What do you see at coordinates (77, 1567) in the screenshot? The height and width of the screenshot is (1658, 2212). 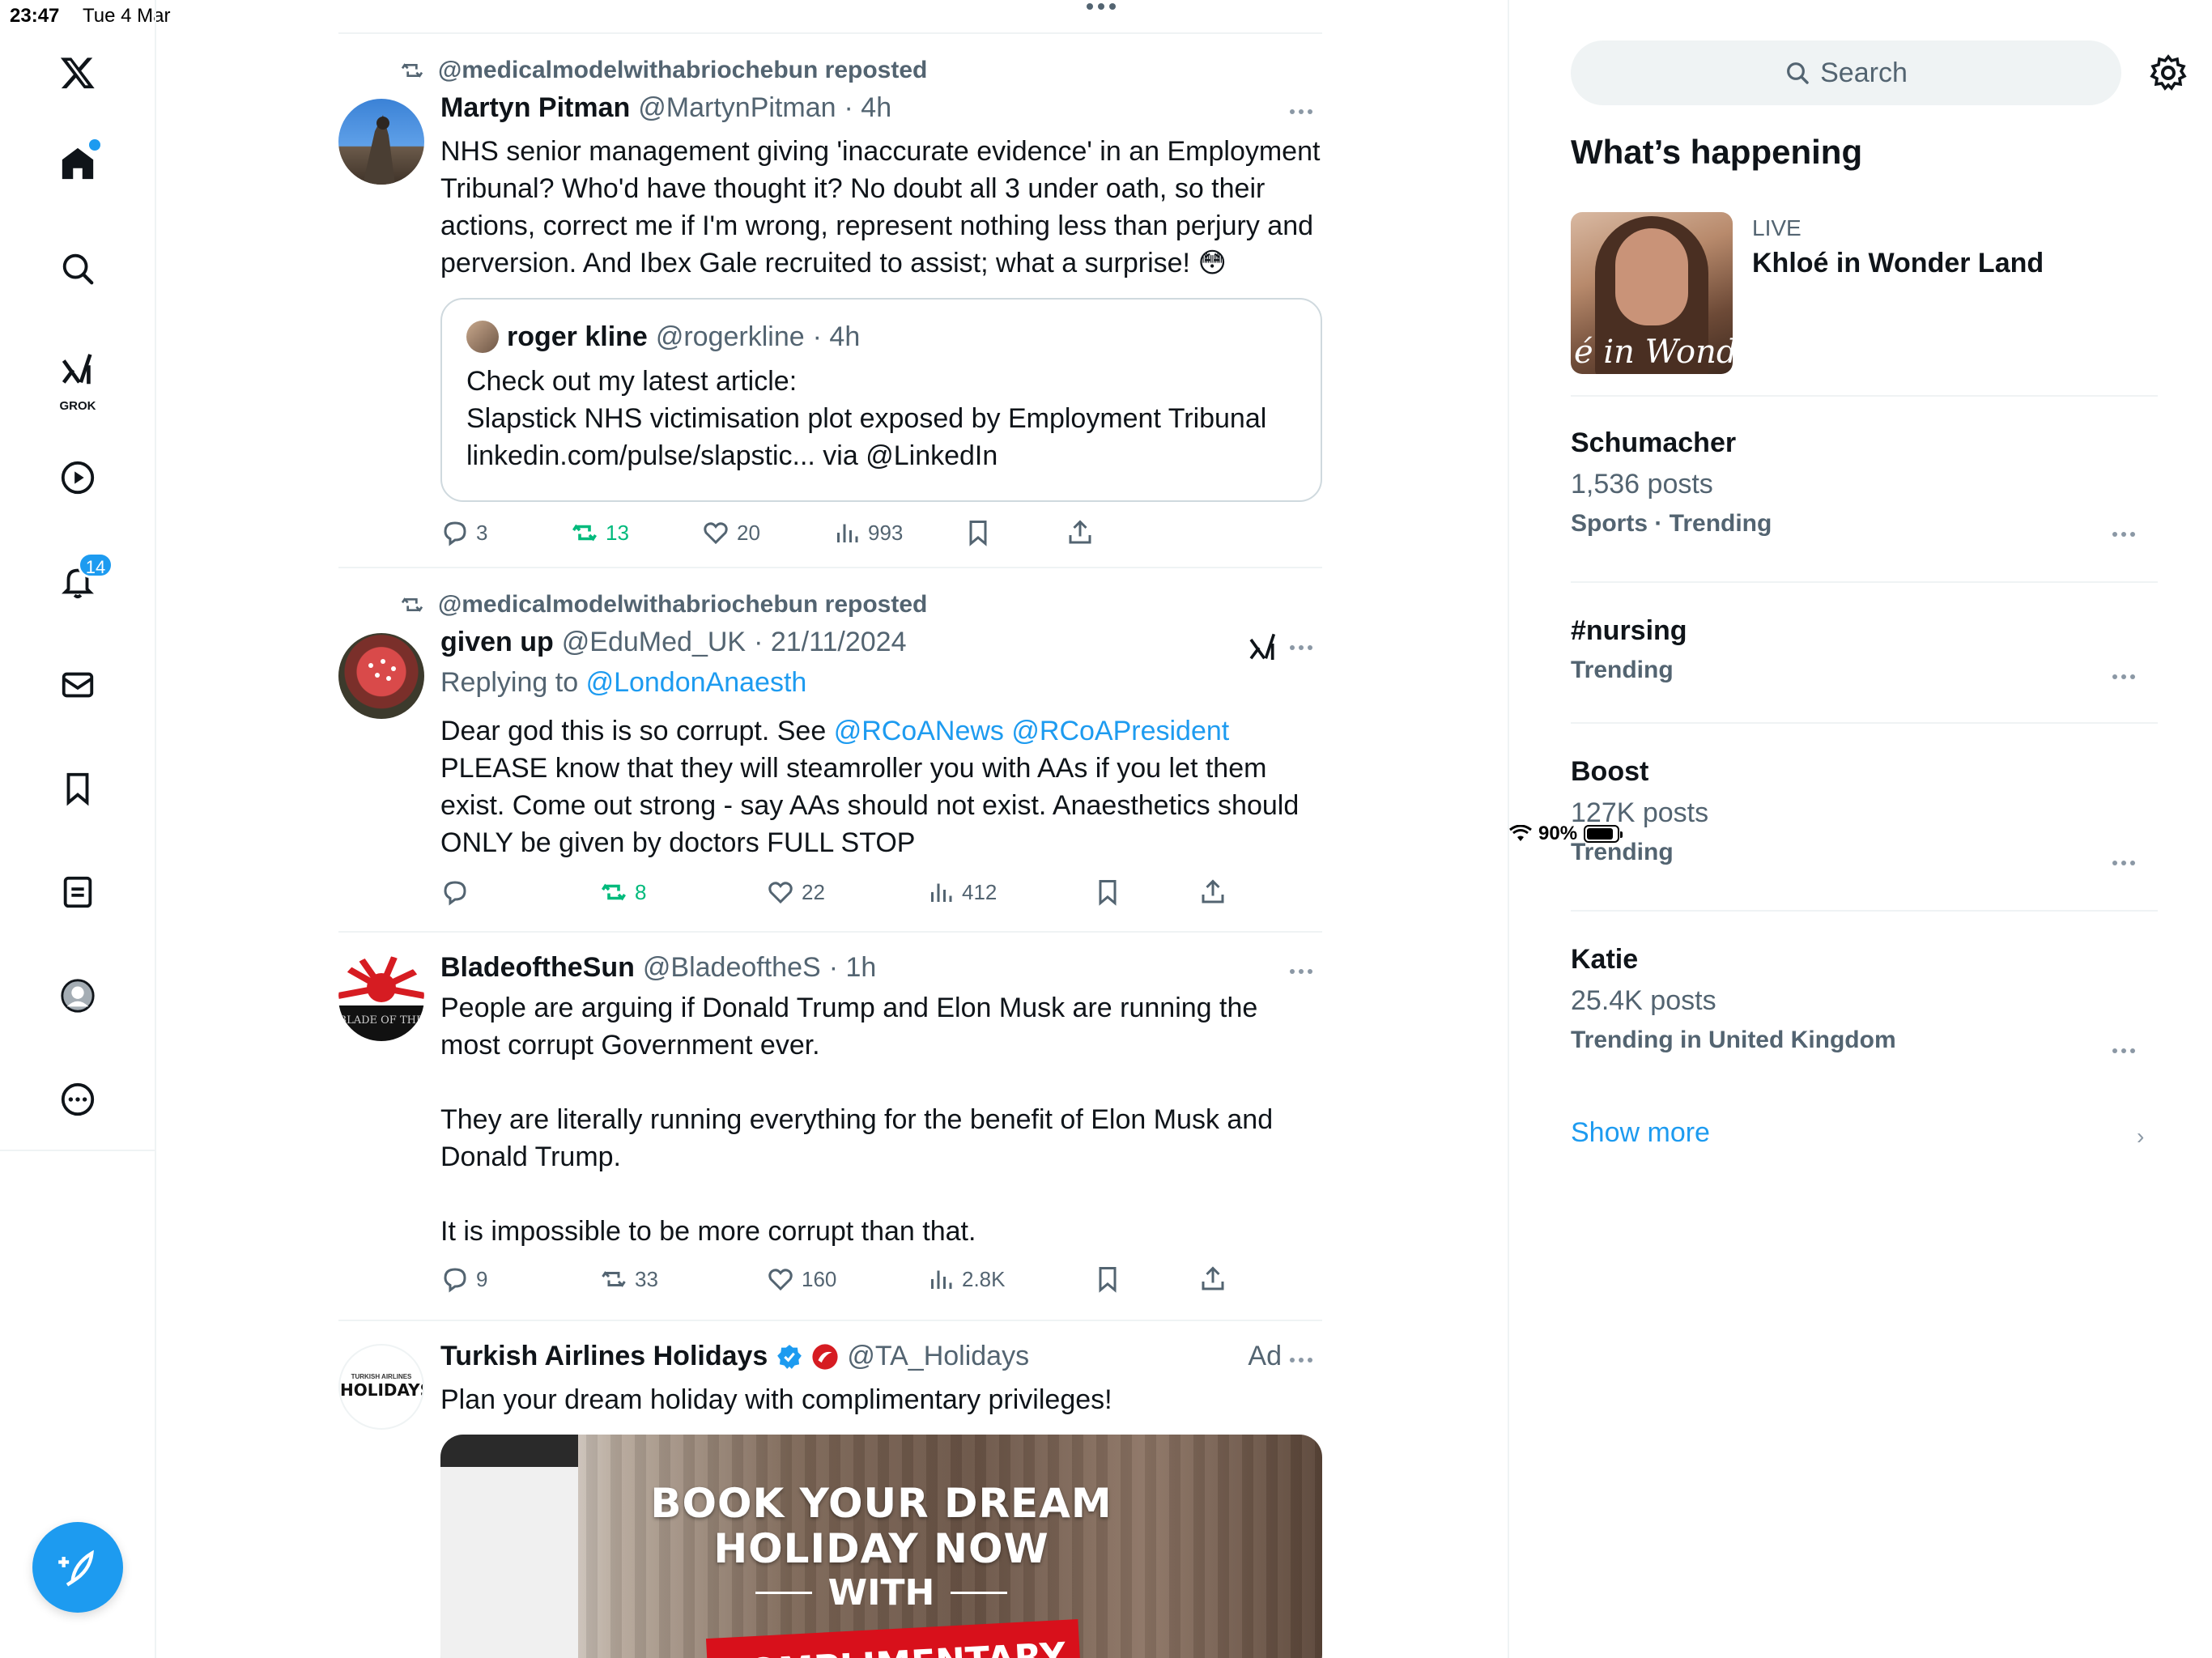 I see `compose-post-button` at bounding box center [77, 1567].